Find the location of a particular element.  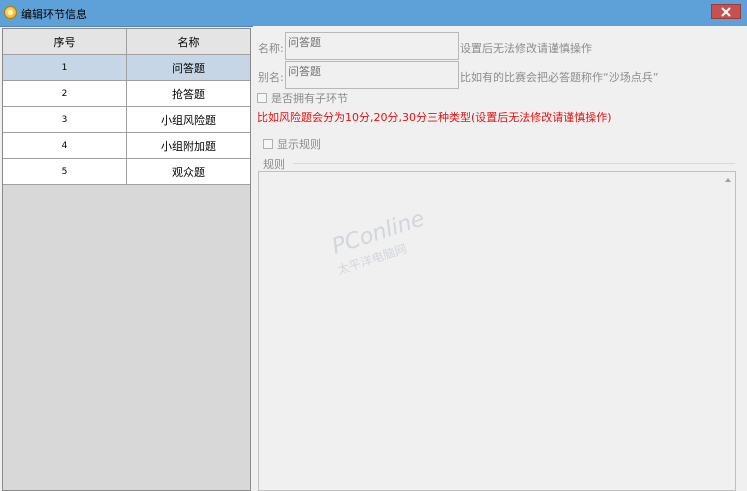

row-name: 小组附加题 is located at coordinates (188, 146).